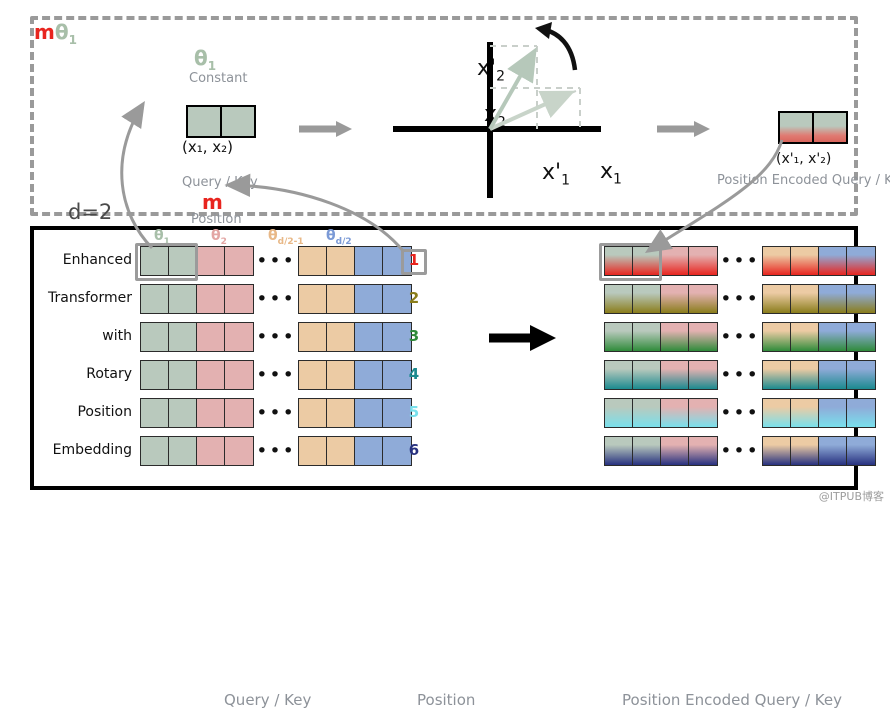 This screenshot has width=890, height=709. What do you see at coordinates (268, 700) in the screenshot?
I see `query-key-label-bottom: Query / Key` at bounding box center [268, 700].